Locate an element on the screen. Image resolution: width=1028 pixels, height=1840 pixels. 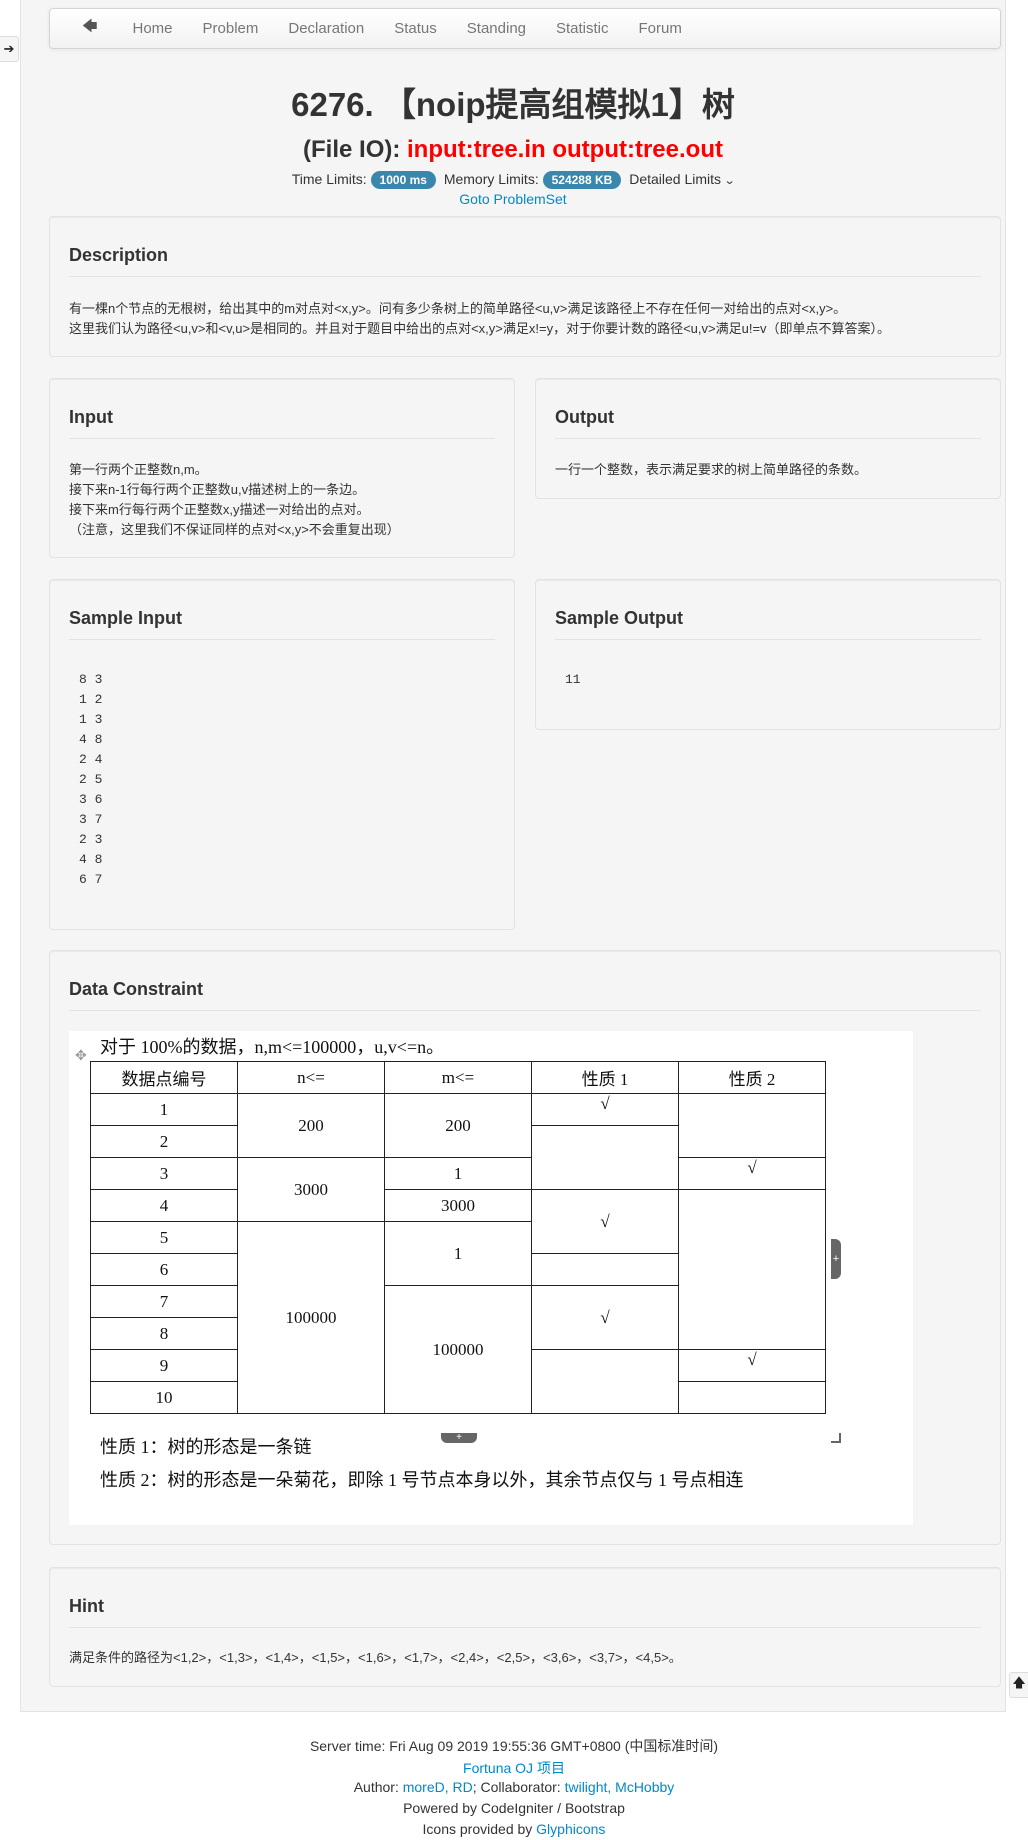
output-text: 一行一个整数，表示满足要求的树上简单路径的条数。 is located at coordinates (711, 469).